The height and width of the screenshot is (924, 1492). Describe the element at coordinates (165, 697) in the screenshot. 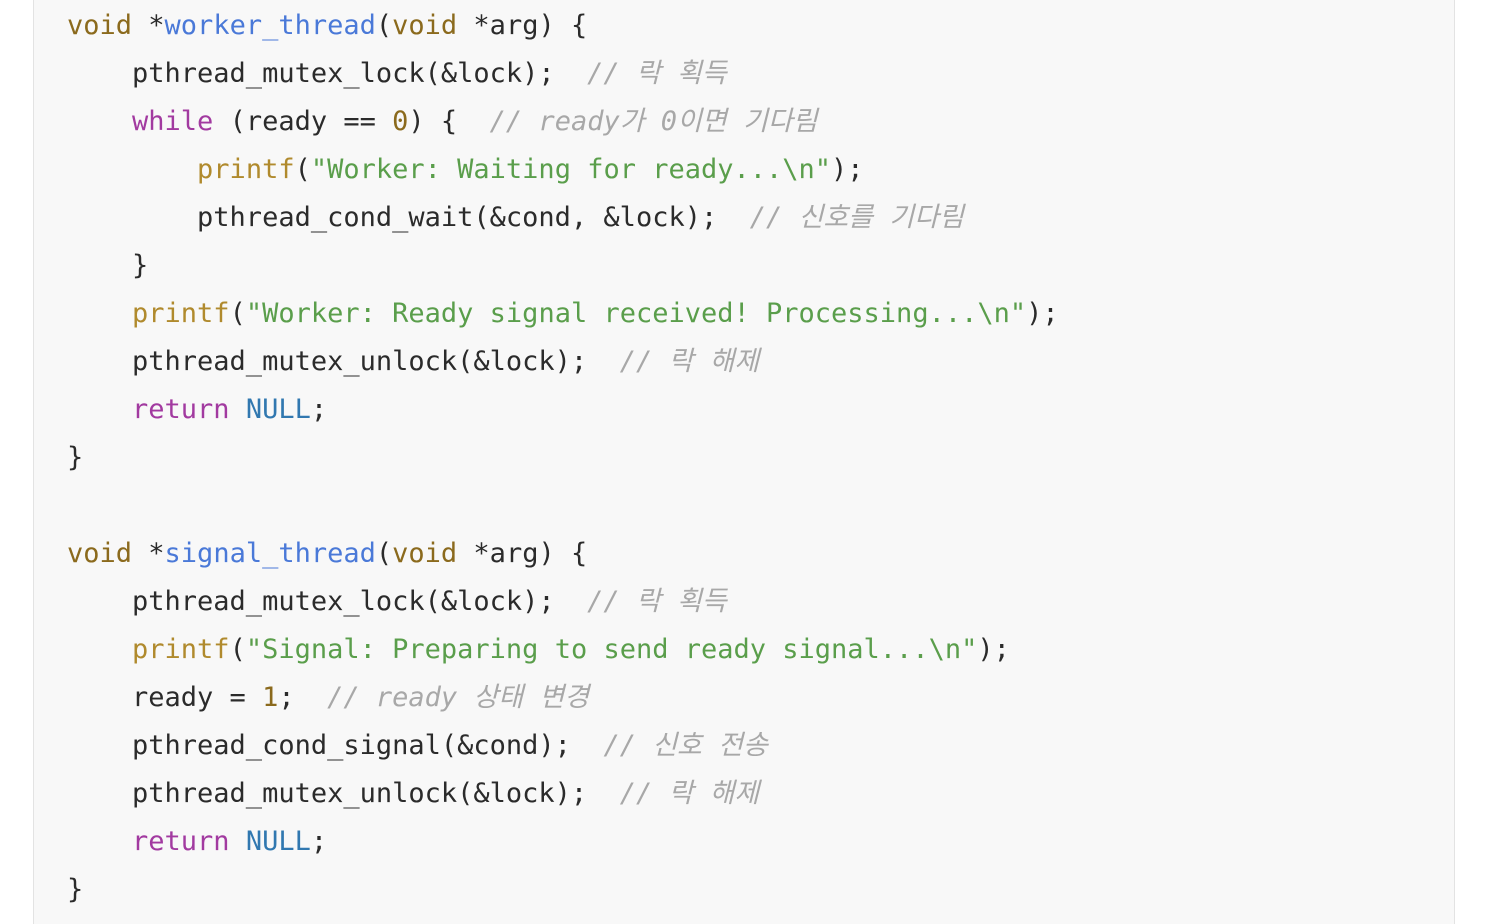

I see `code-text-token: ready =` at that location.